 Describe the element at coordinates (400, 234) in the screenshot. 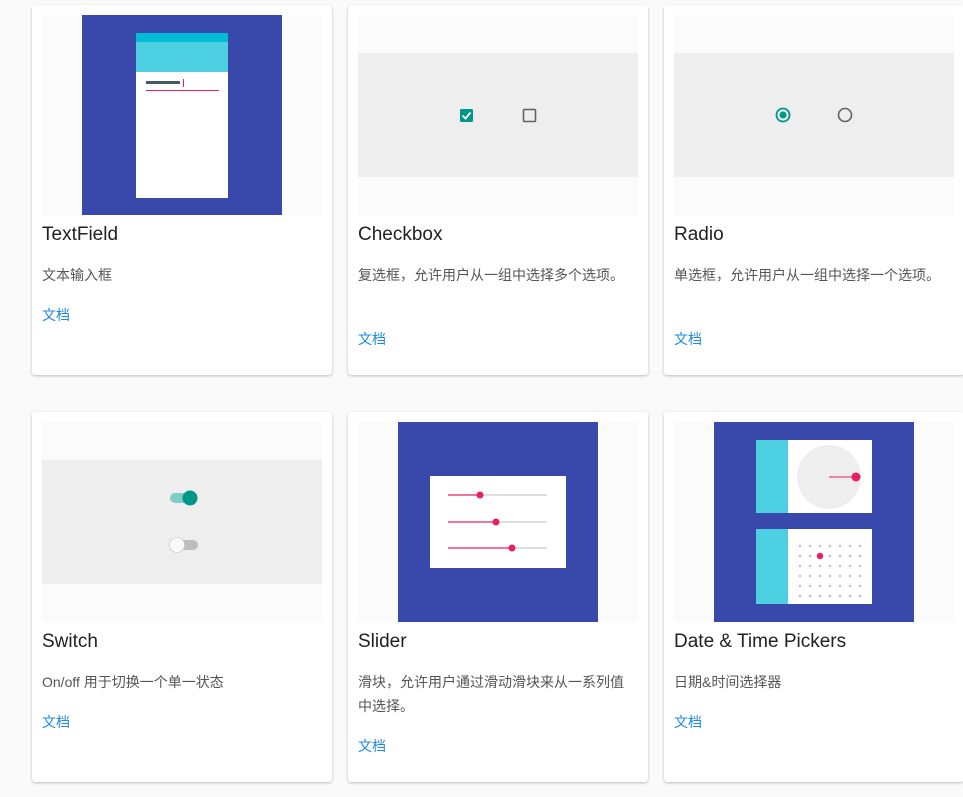

I see `card-title: Checkbox` at that location.